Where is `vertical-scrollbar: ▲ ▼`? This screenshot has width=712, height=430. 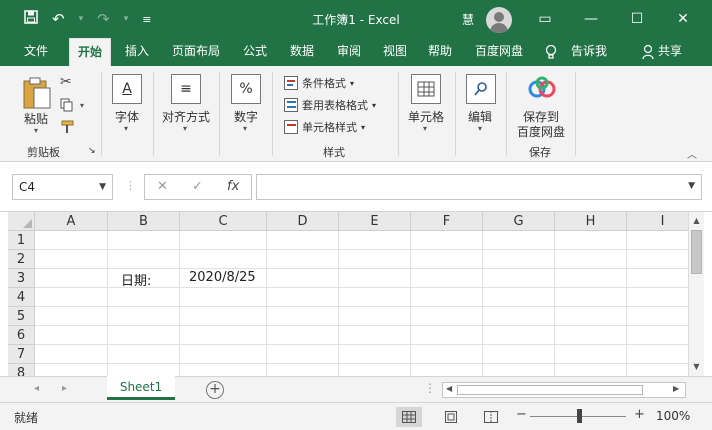
vertical-scrollbar: ▲ ▼ is located at coordinates (696, 294).